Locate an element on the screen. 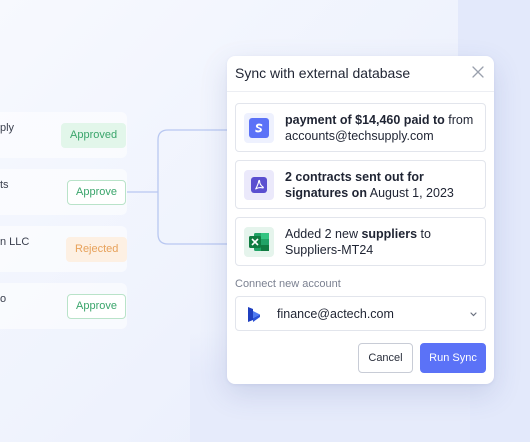 The width and height of the screenshot is (530, 442). row-text: ply is located at coordinates (7, 128).